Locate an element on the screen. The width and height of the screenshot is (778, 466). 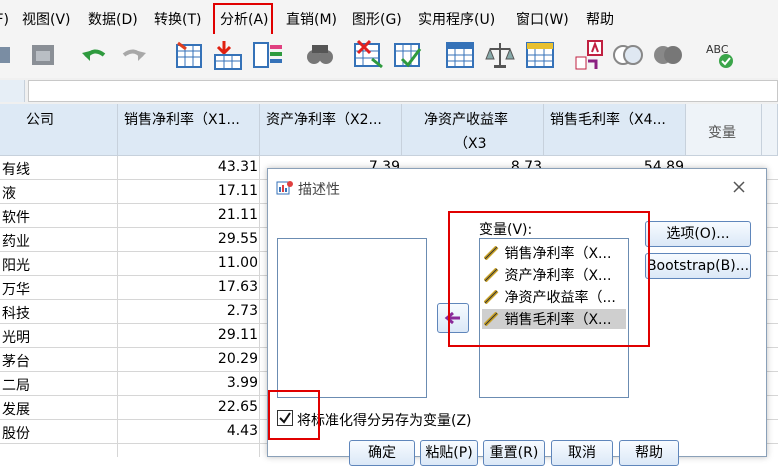
cell-company: 科技 is located at coordinates (16, 313).